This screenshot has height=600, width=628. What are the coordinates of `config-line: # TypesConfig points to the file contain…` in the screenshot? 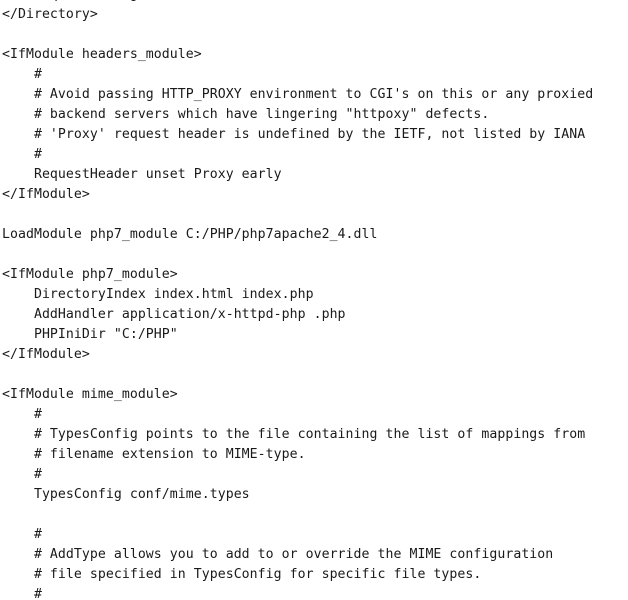 It's located at (294, 434).